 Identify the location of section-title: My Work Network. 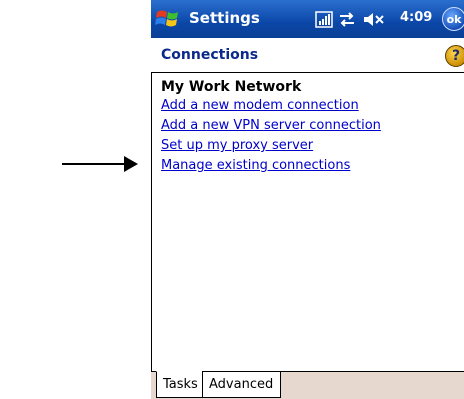
(231, 87).